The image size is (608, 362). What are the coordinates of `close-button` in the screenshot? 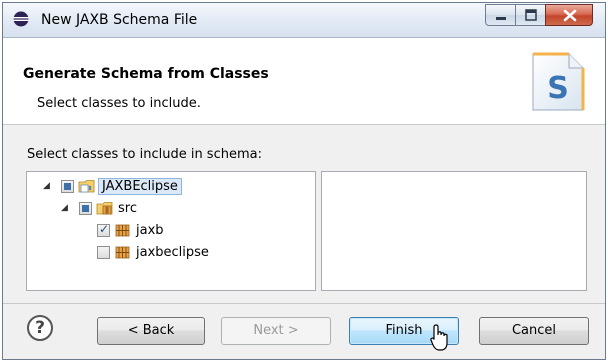 It's located at (569, 15).